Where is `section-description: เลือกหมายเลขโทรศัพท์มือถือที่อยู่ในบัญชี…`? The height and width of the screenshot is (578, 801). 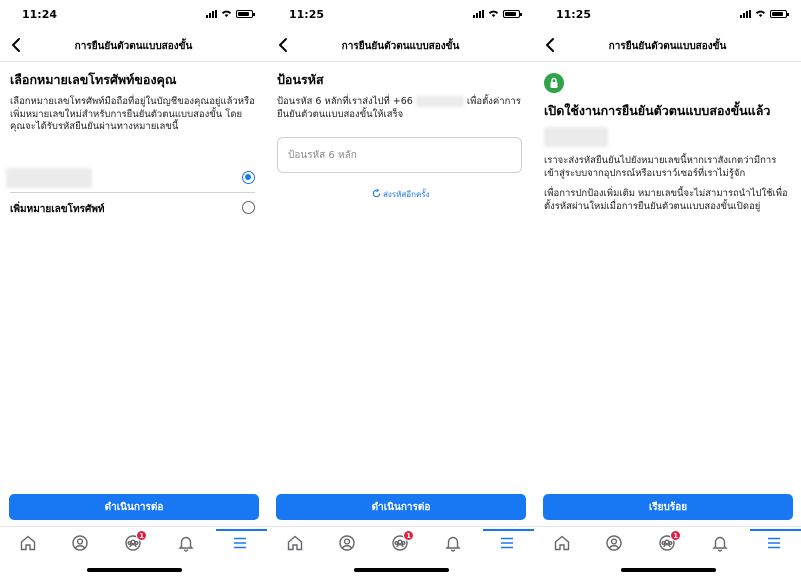 section-description: เลือกหมายเลขโทรศัพท์มือถือที่อยู่ในบัญชี… is located at coordinates (132, 114).